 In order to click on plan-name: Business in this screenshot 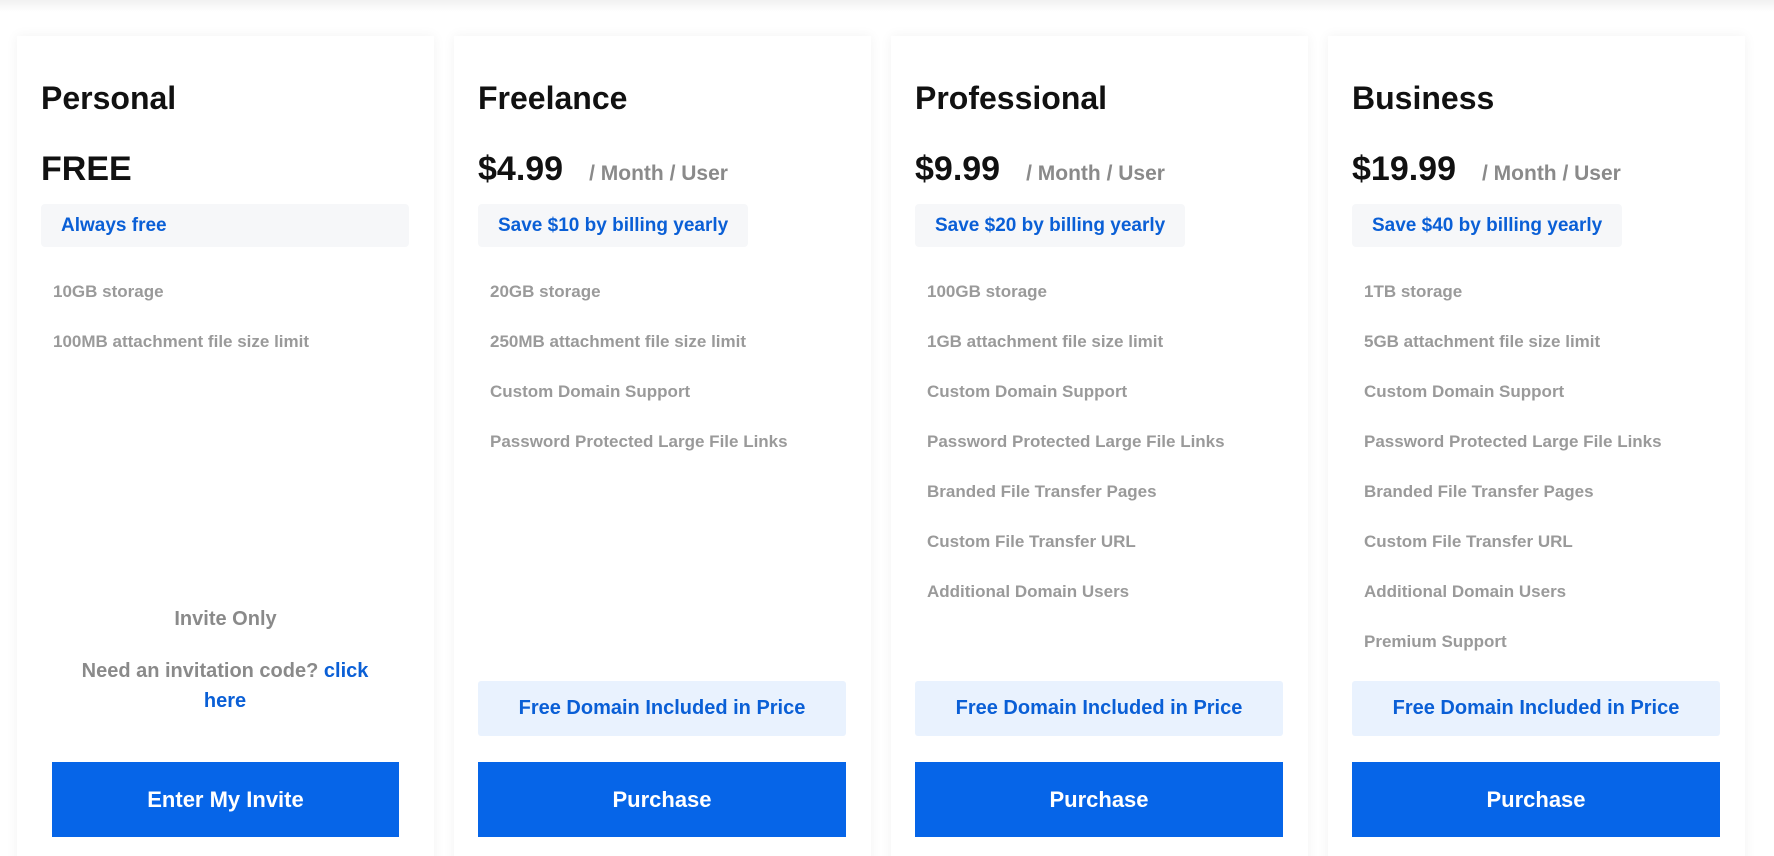, I will do `click(1423, 98)`.